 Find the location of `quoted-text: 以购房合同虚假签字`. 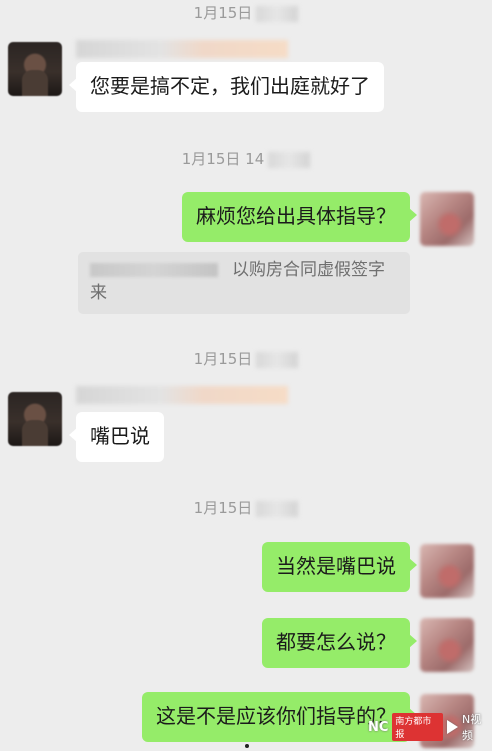

quoted-text: 以购房合同虚假签字 is located at coordinates (308, 270).